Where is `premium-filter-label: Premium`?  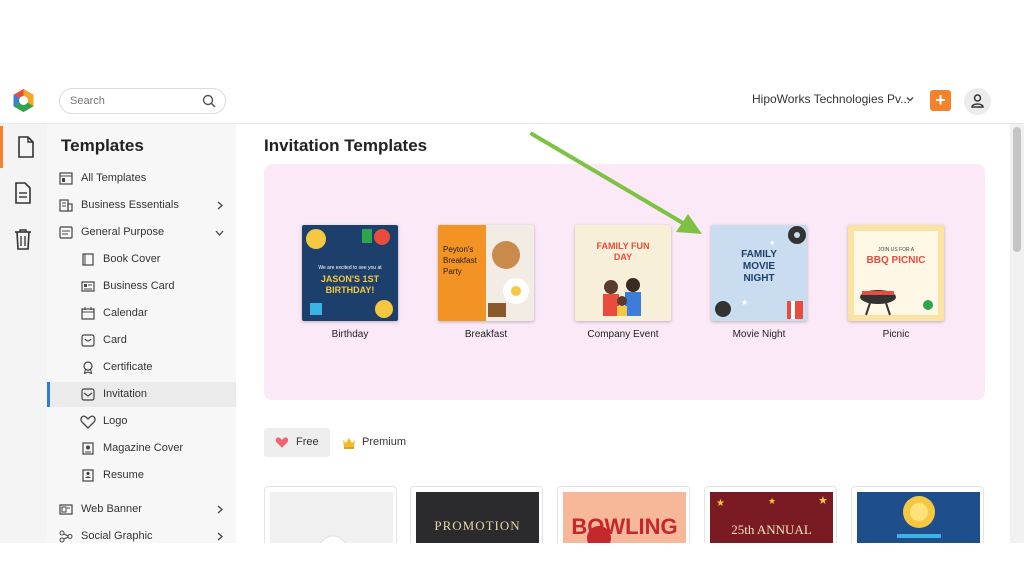
premium-filter-label: Premium is located at coordinates (384, 442).